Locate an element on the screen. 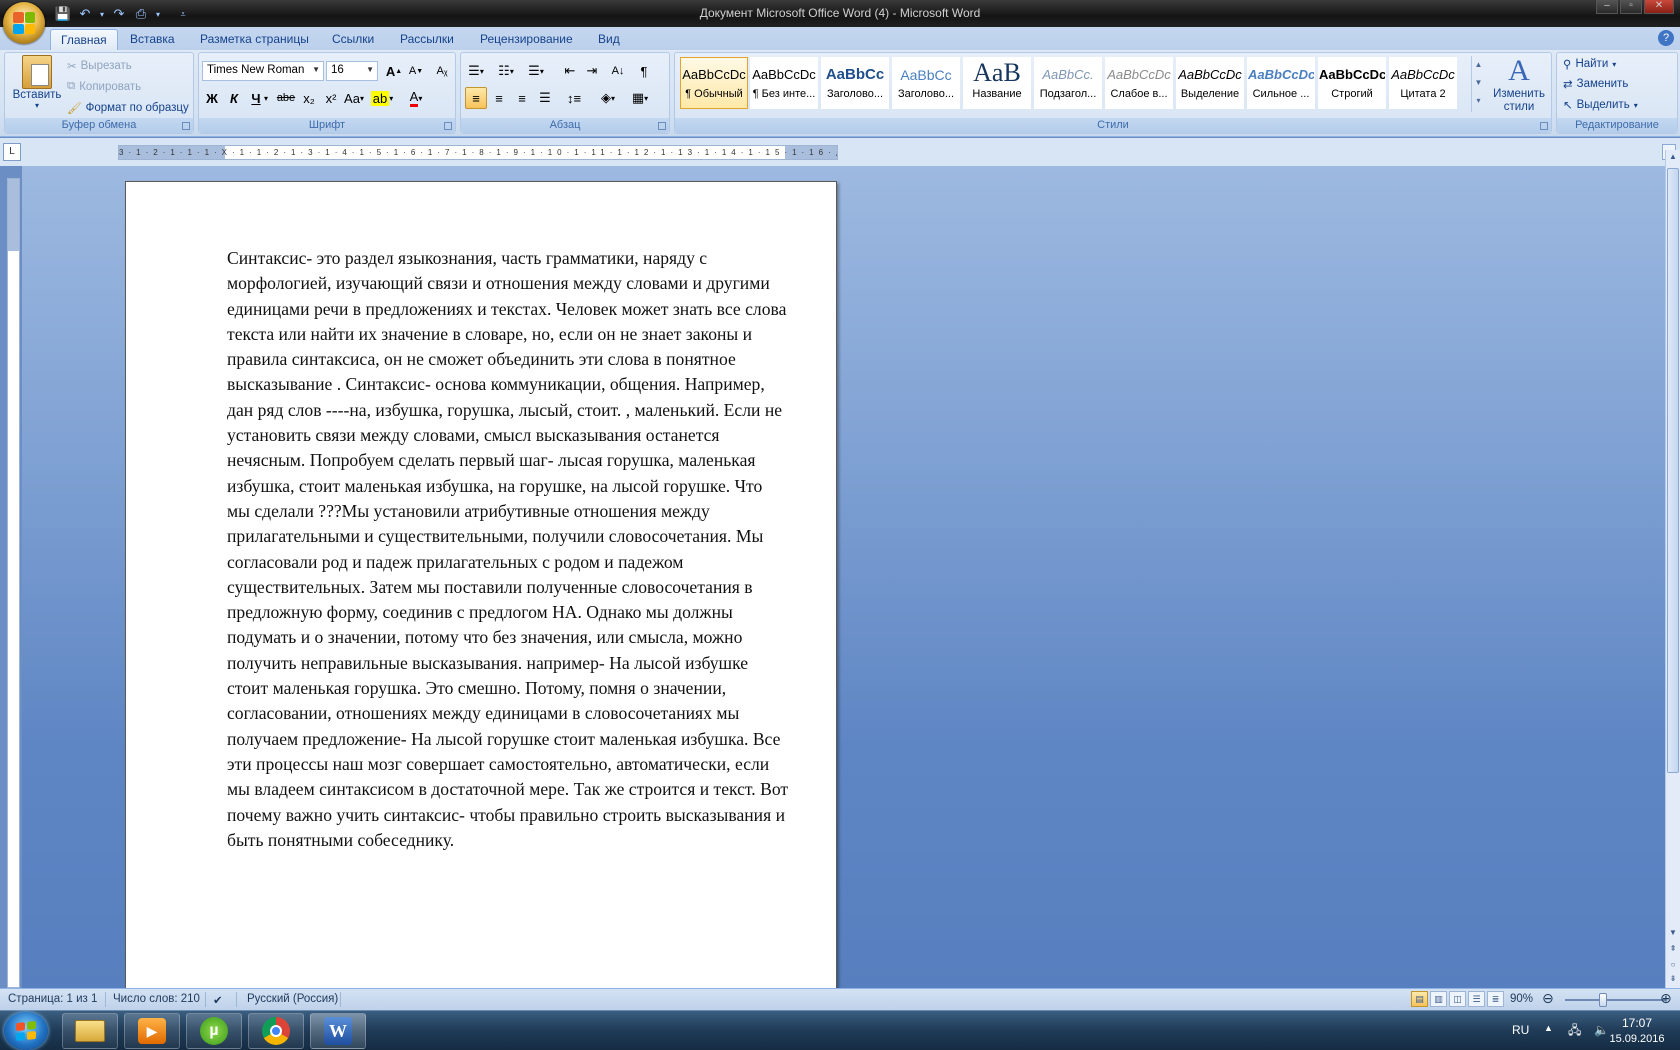 The width and height of the screenshot is (1680, 1050). network-icon: 🖧 is located at coordinates (1574, 1031).